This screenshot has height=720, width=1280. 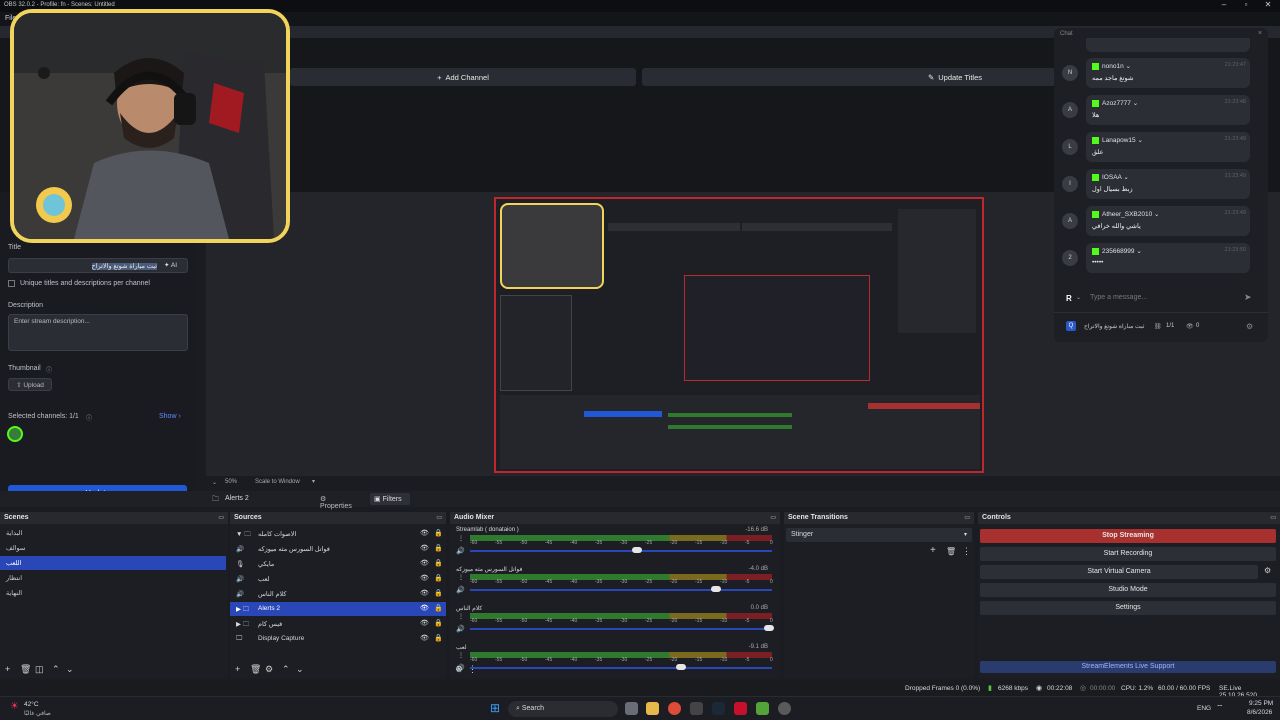 I want to click on source-item: 🖵 Display Capture 👁 🔒, so click(x=338, y=639).